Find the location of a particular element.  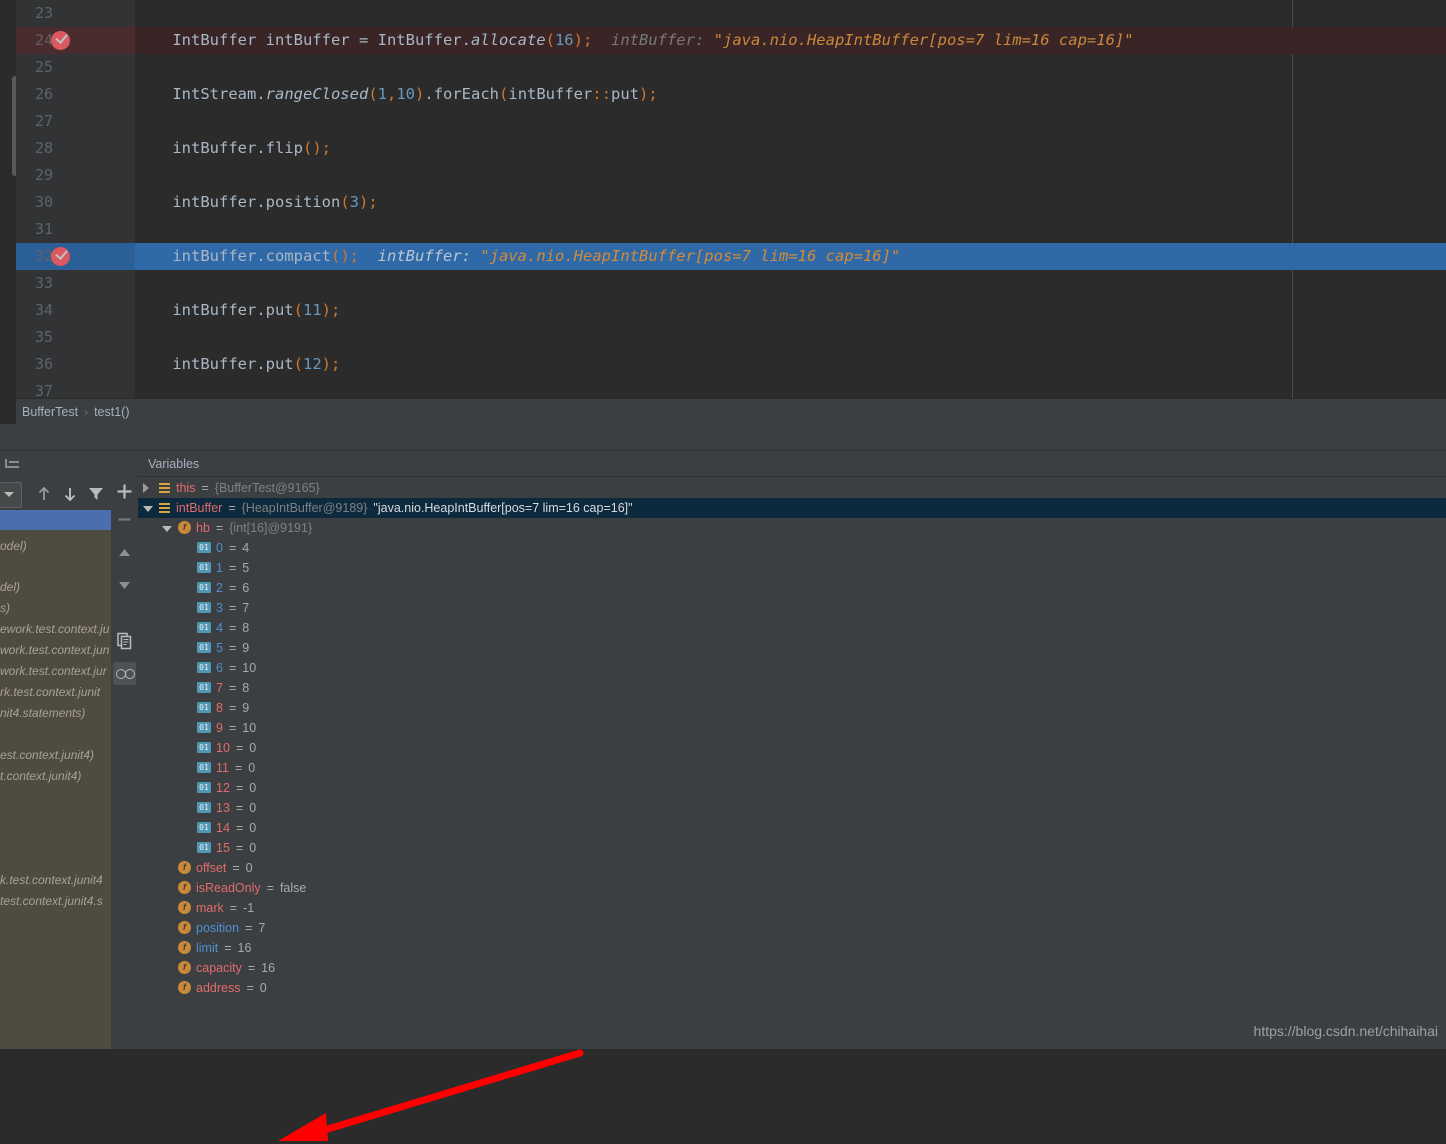

variable-row: 01 10 = 0 is located at coordinates (792, 748).